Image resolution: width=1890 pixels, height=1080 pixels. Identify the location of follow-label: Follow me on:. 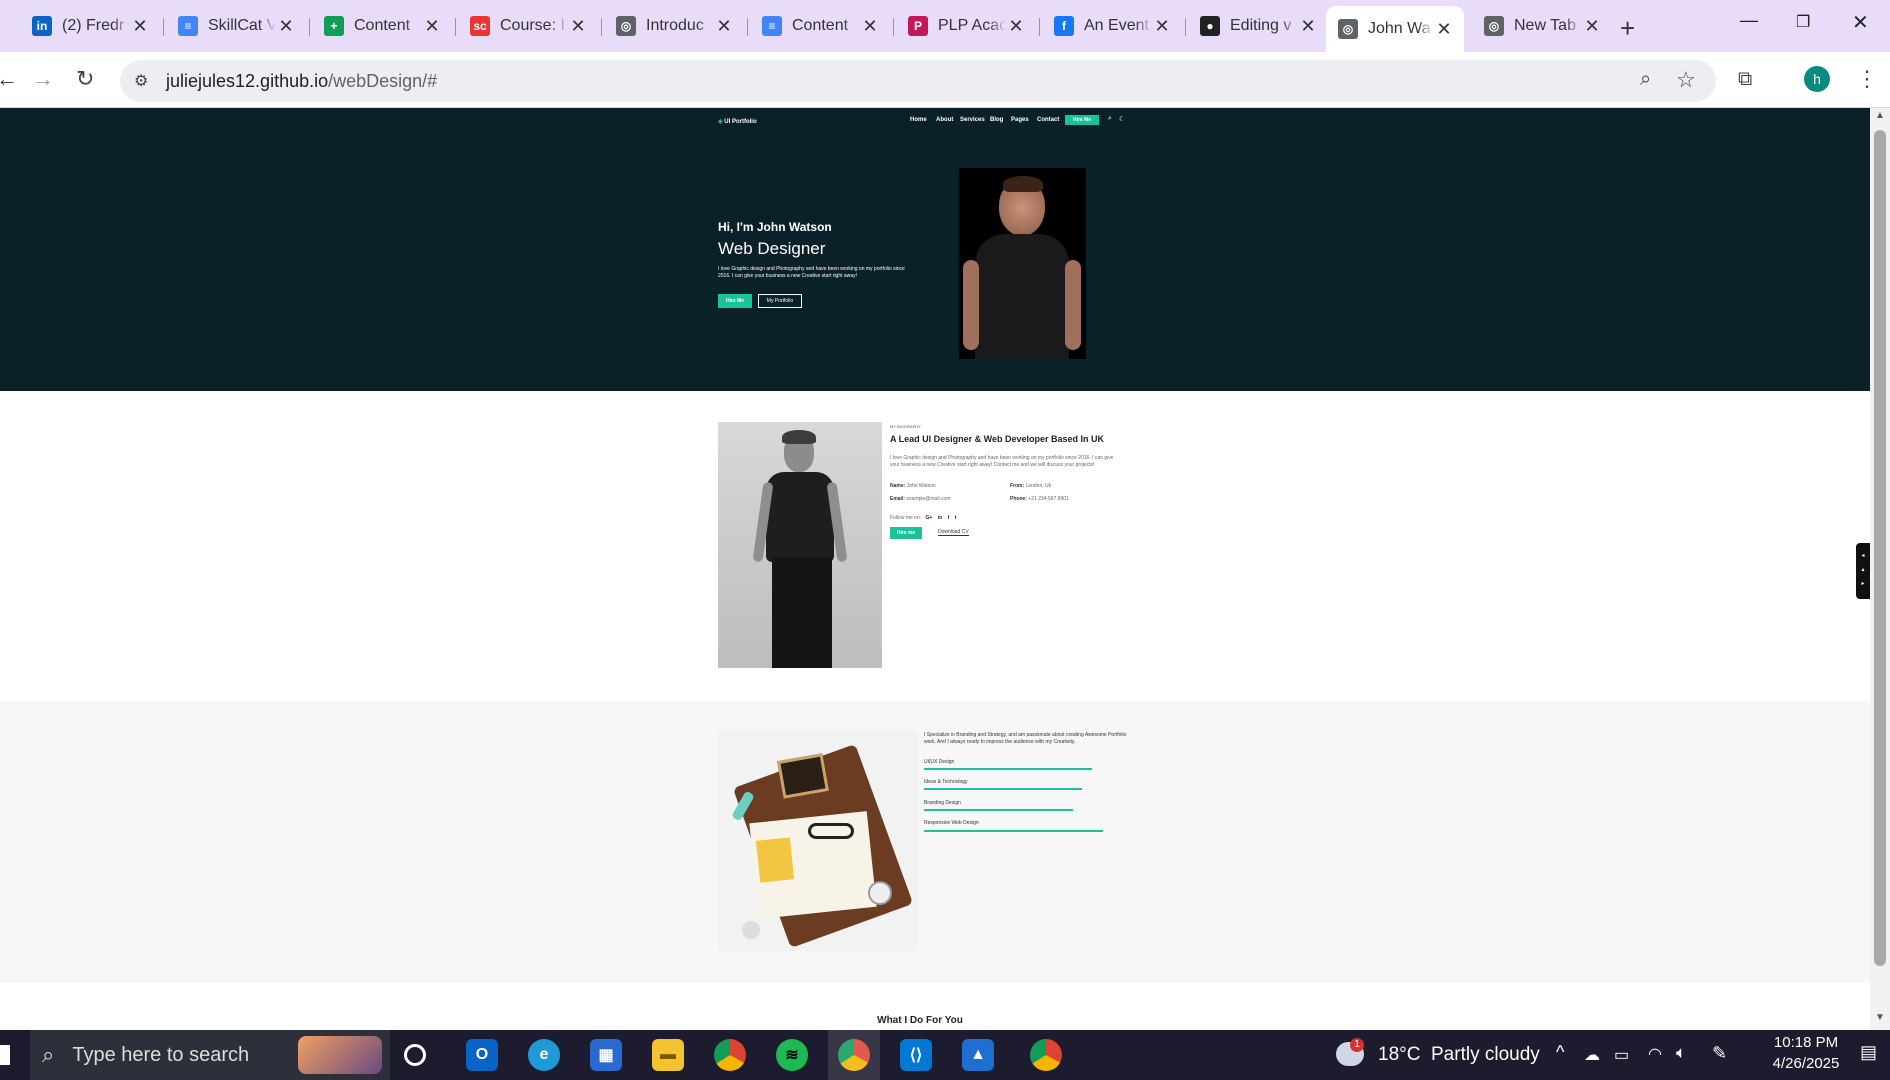
(906, 518).